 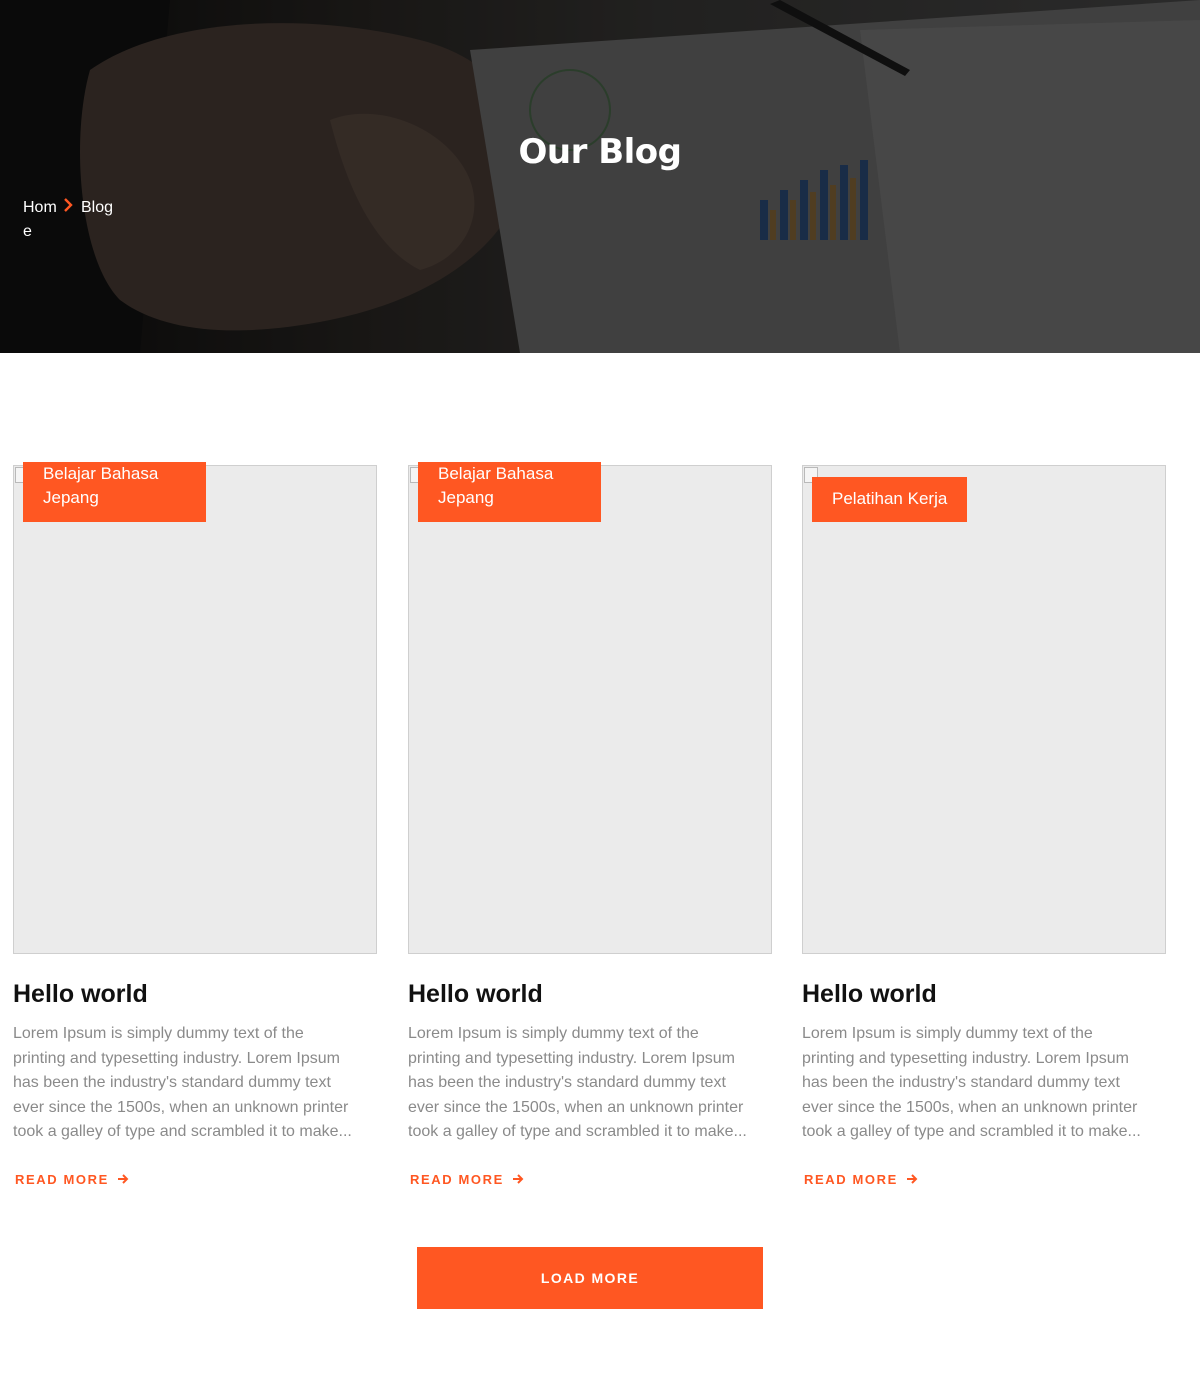 I want to click on load-more-button: LOAD MORE, so click(x=590, y=1278).